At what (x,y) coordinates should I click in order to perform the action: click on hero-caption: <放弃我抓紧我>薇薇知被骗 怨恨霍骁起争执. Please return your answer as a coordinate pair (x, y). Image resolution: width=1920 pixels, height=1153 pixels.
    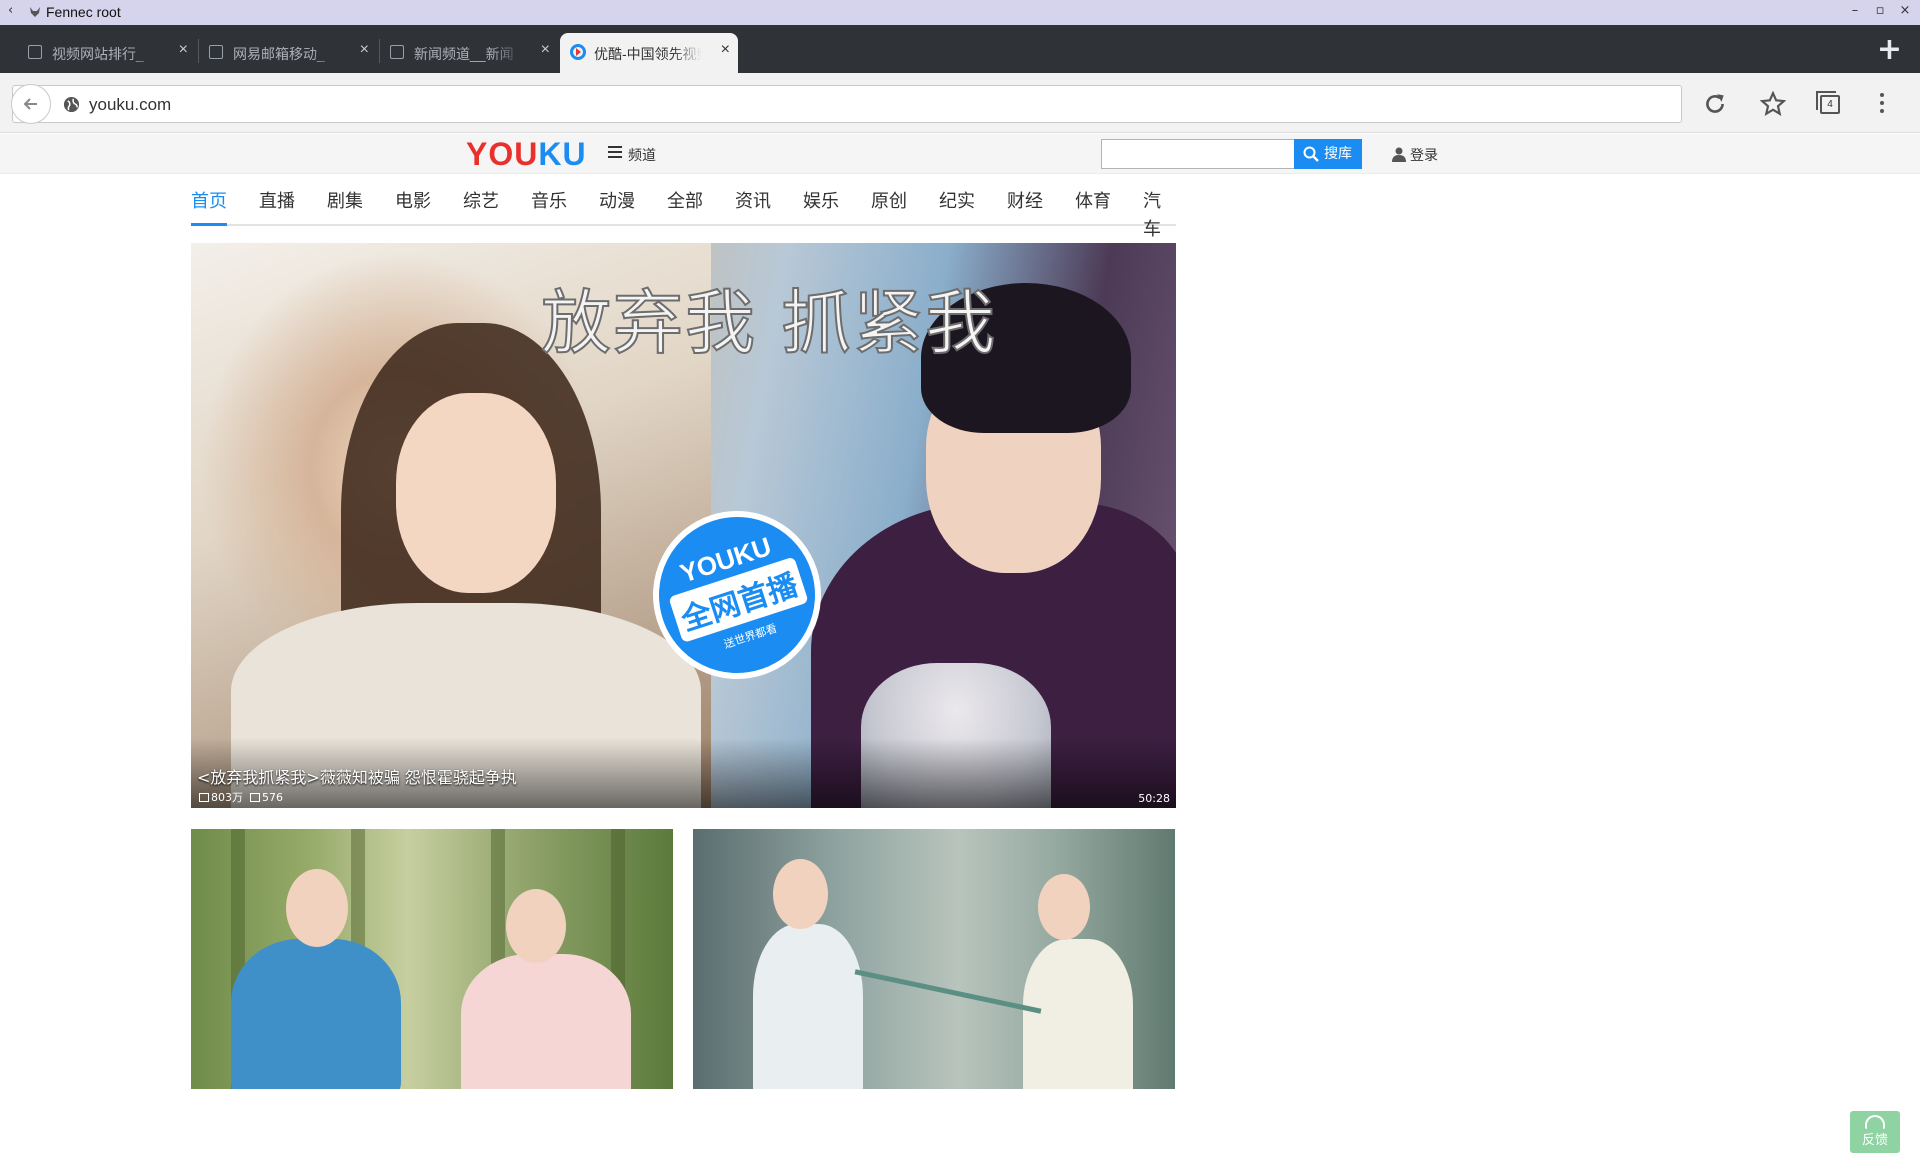
    Looking at the image, I should click on (357, 776).